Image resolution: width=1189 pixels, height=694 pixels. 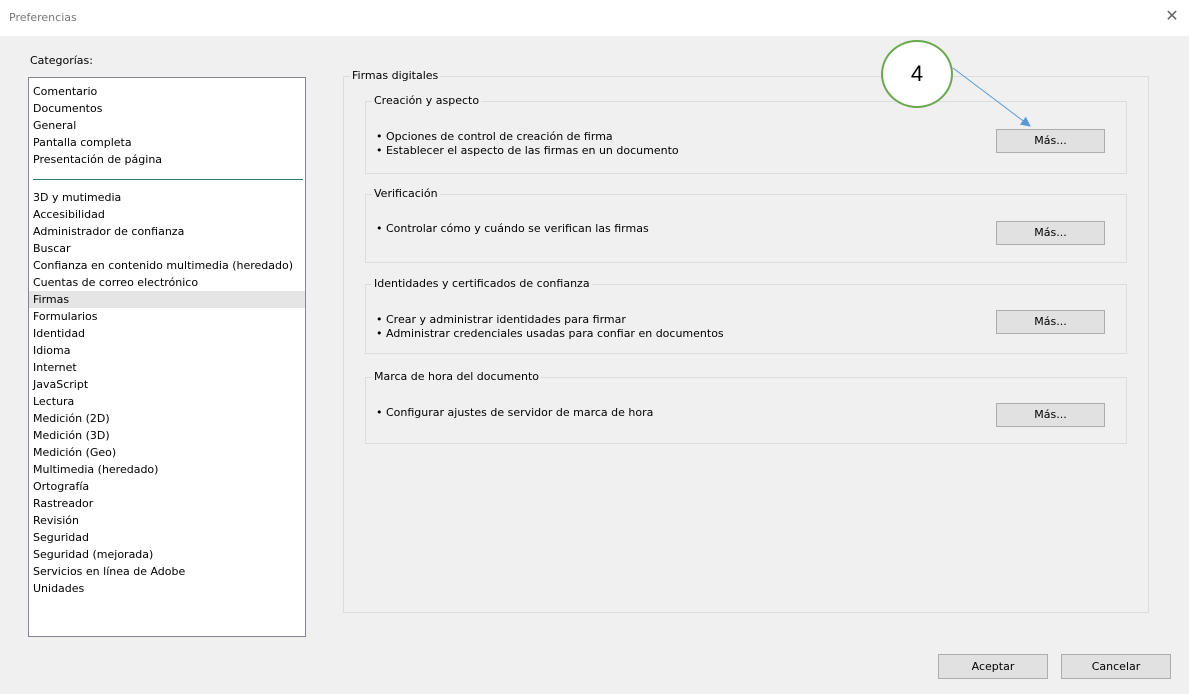 What do you see at coordinates (167, 299) in the screenshot?
I see `category-item-selected: Firmas` at bounding box center [167, 299].